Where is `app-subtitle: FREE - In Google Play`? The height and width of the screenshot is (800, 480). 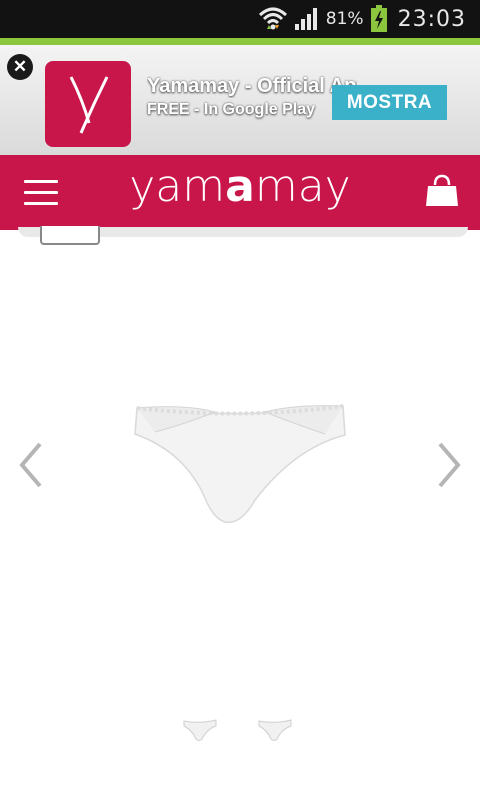
app-subtitle: FREE - In Google Play is located at coordinates (231, 109).